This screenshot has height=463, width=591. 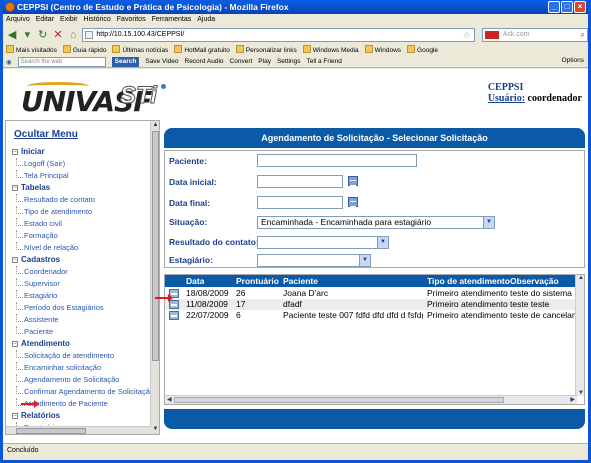 What do you see at coordinates (12, 35) in the screenshot?
I see `back-button: ◀` at bounding box center [12, 35].